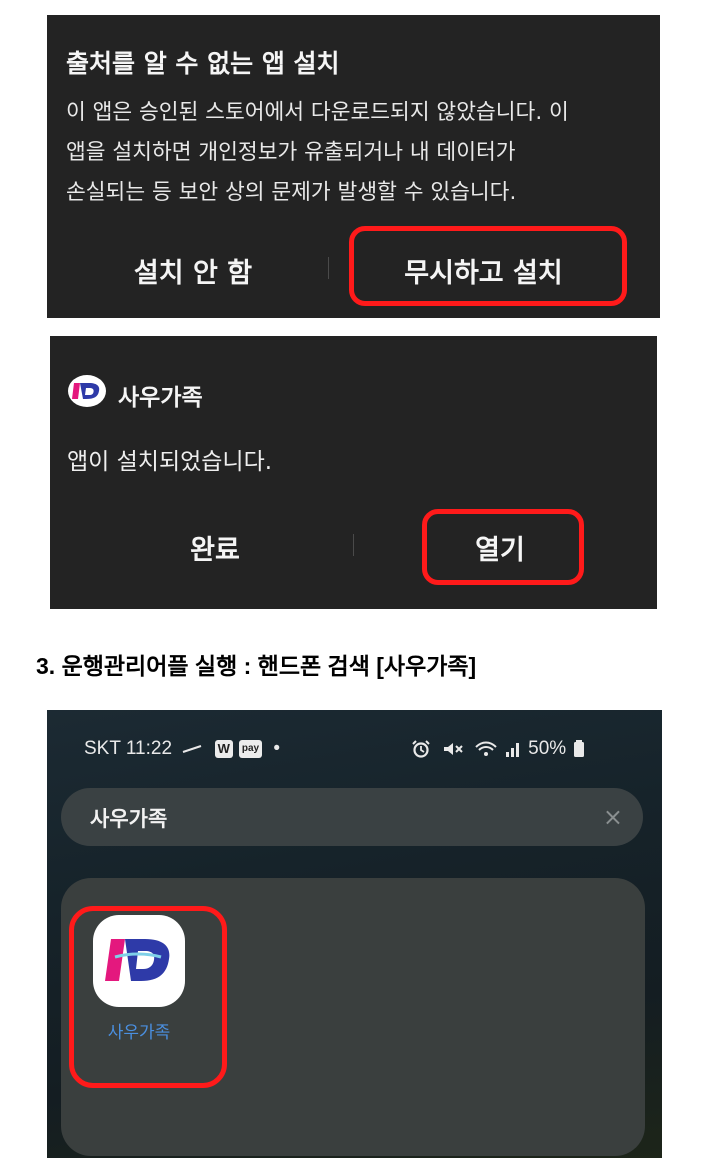 The image size is (719, 1168). Describe the element at coordinates (87, 391) in the screenshot. I see `app-logo-icon` at that location.